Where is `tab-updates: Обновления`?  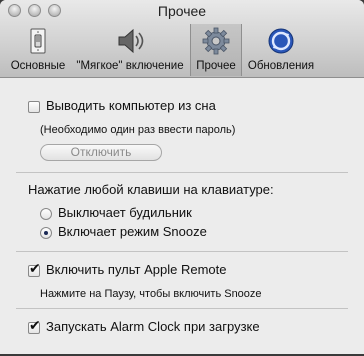
tab-updates: Обновления is located at coordinates (281, 50).